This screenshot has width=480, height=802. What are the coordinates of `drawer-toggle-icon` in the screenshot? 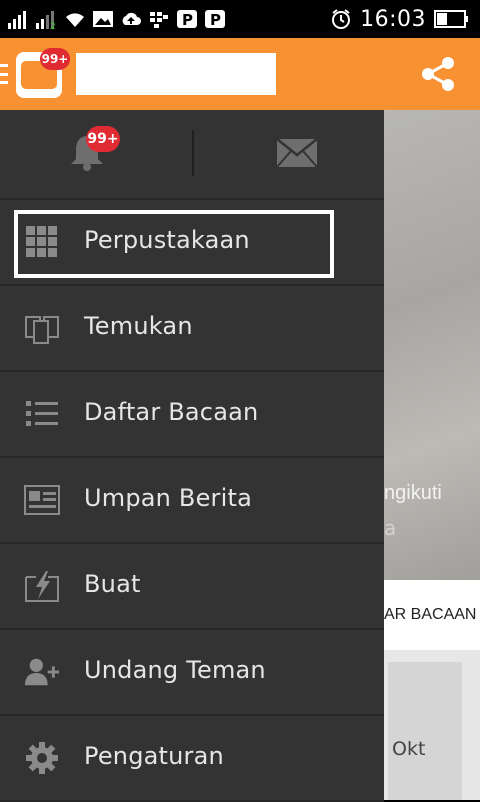 It's located at (4, 74).